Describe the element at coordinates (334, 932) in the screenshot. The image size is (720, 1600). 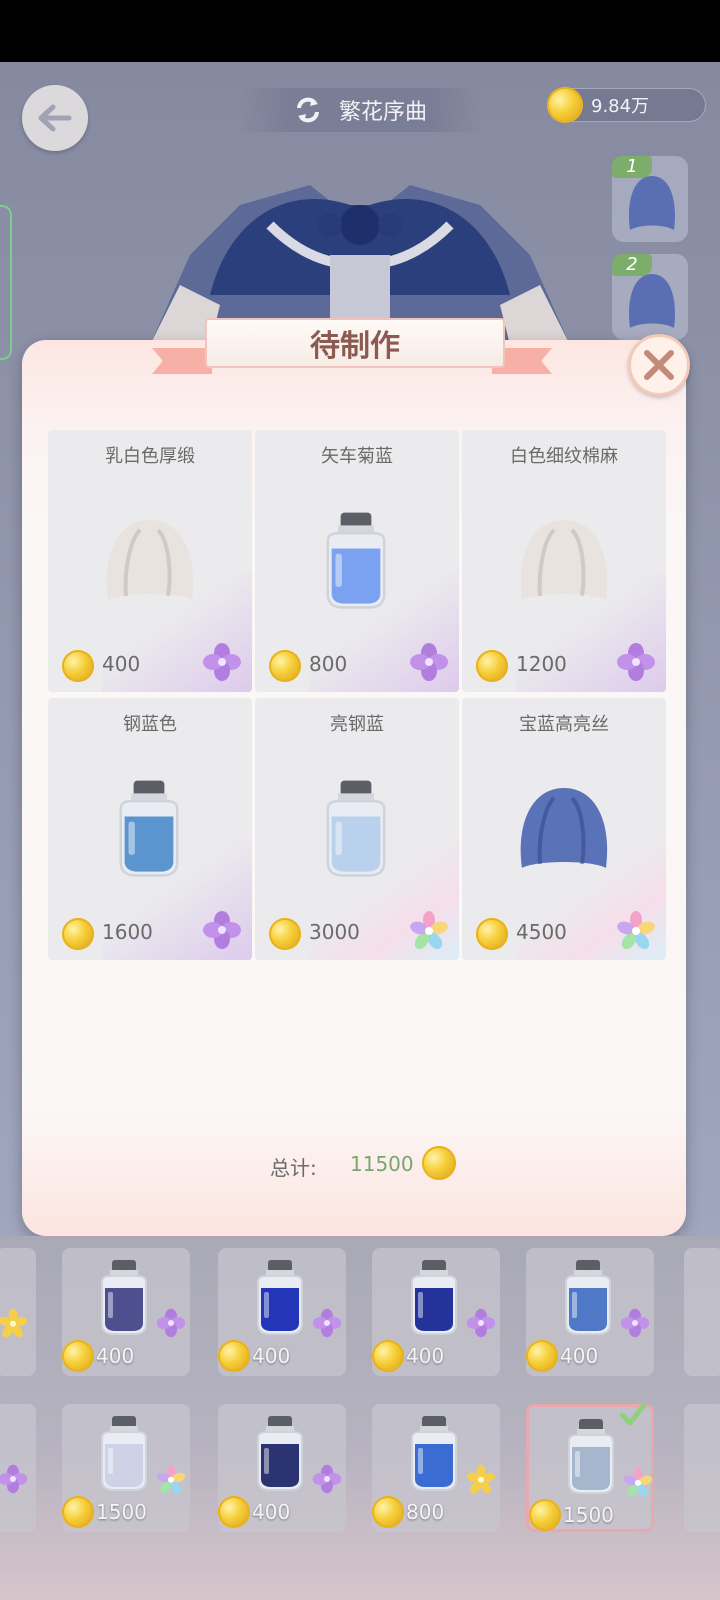
I see `material-price: 3000` at that location.